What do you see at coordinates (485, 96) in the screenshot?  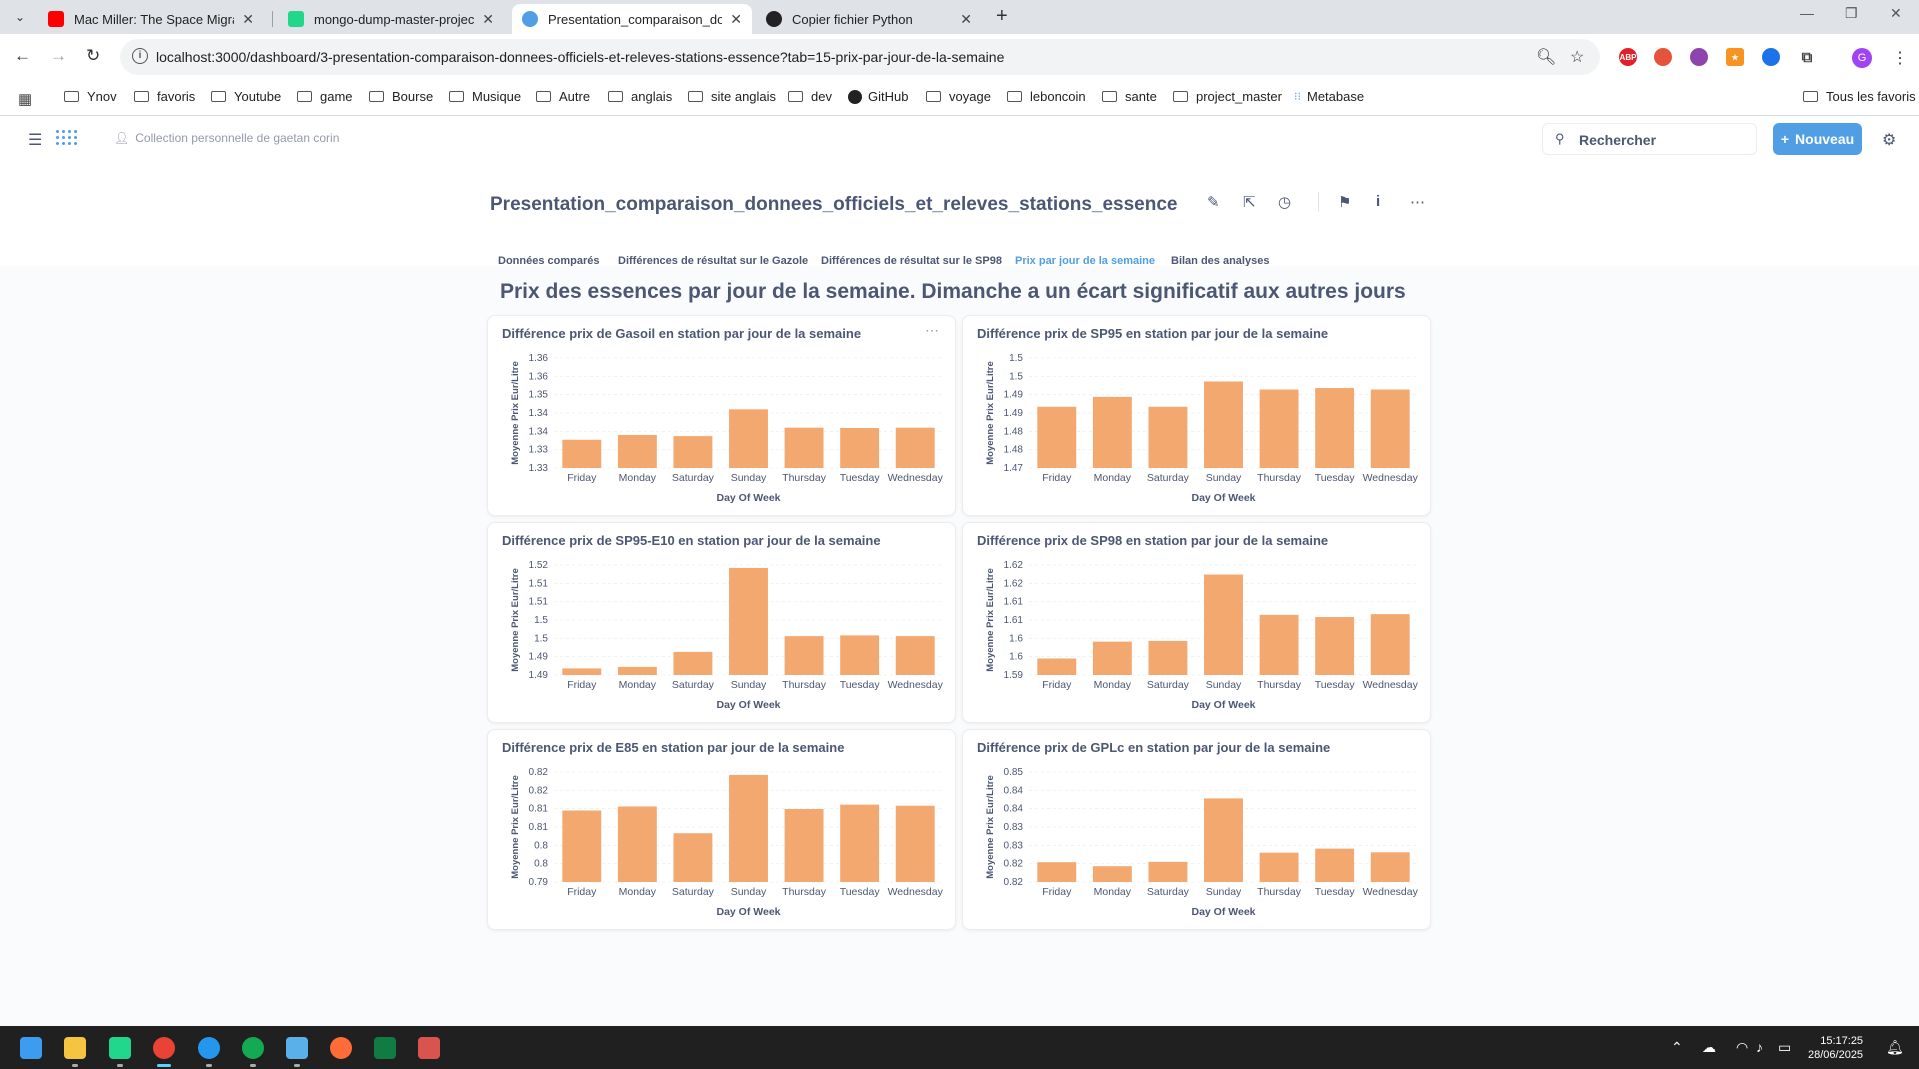 I see `bookmark-musique: Musique` at bounding box center [485, 96].